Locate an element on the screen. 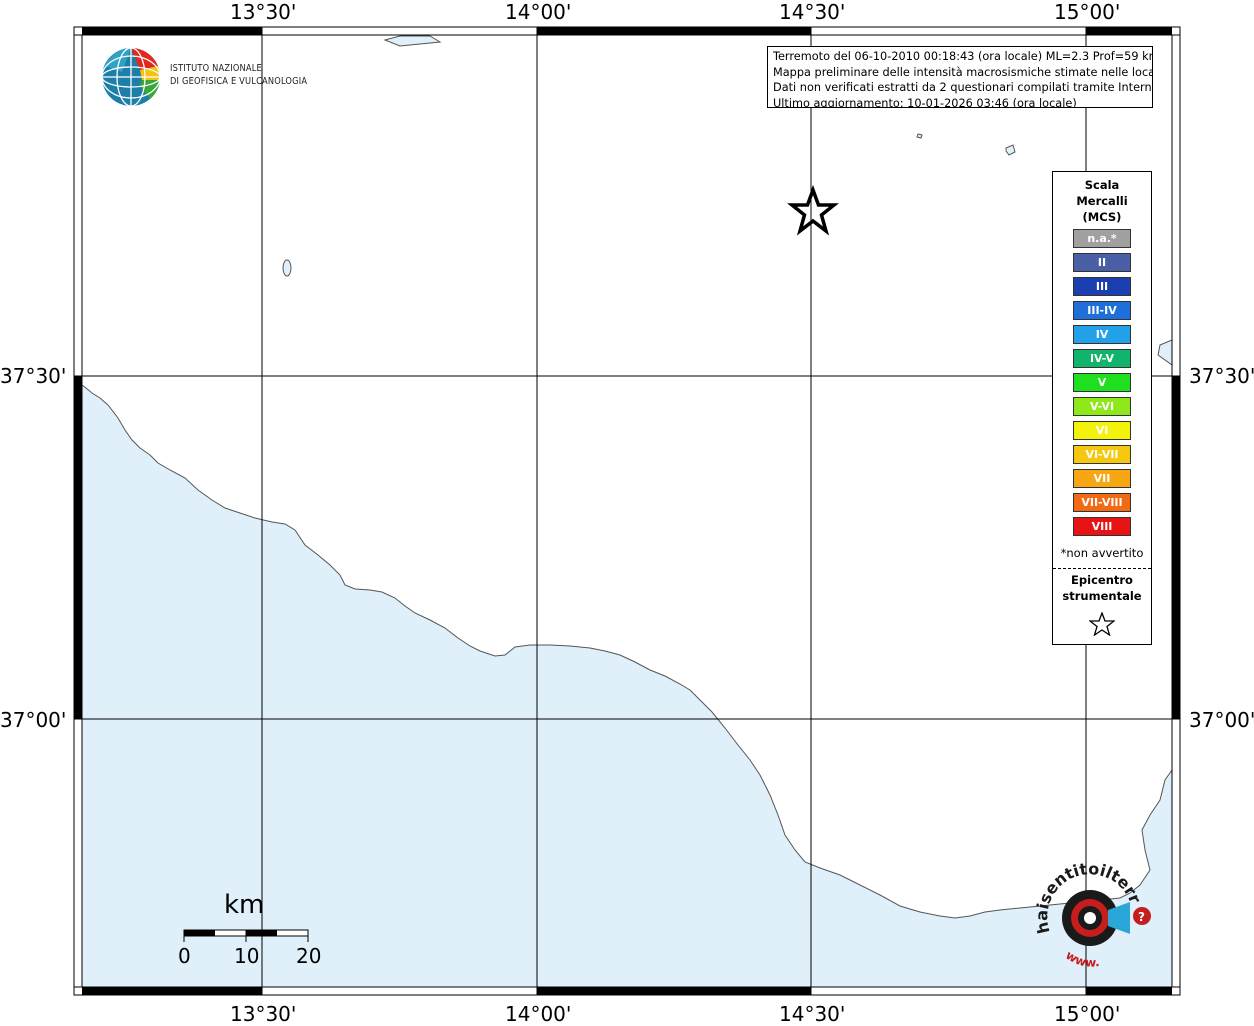 Image resolution: width=1254 pixels, height=1026 pixels. legend-epicenter-line-2: strumentale is located at coordinates (1102, 596).